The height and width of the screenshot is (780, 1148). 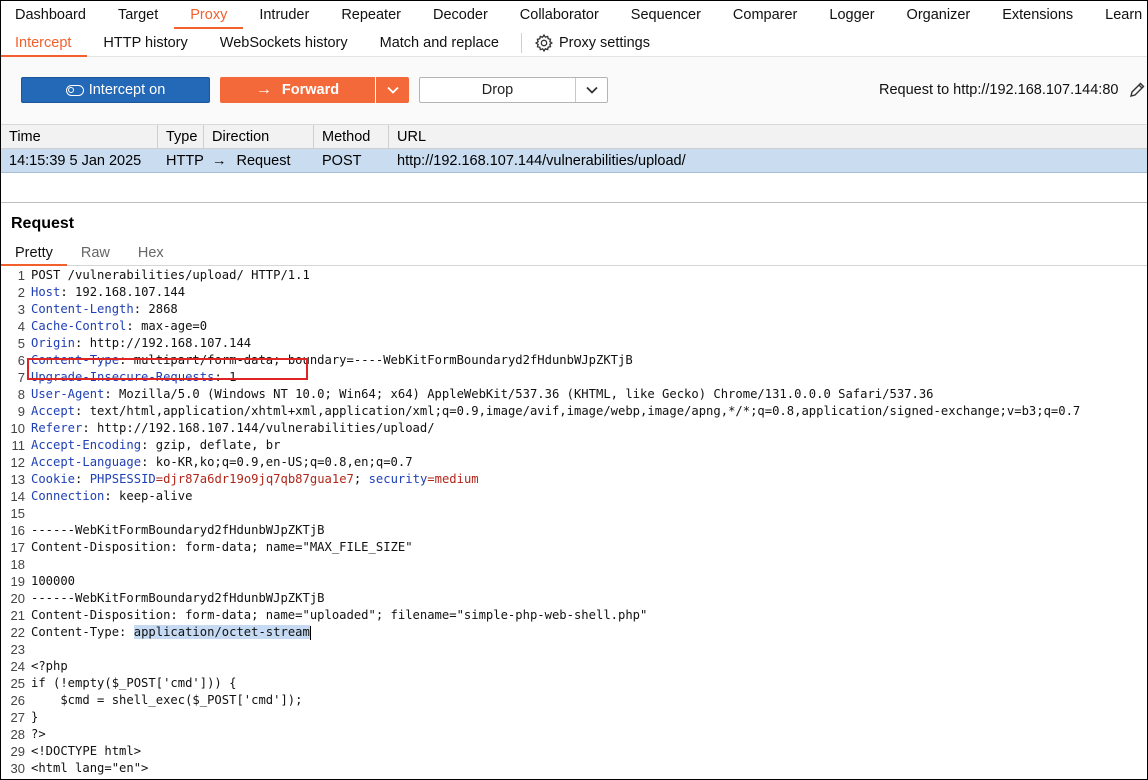 I want to click on line-text: Host: 192.168.107.144, so click(x=106, y=292).